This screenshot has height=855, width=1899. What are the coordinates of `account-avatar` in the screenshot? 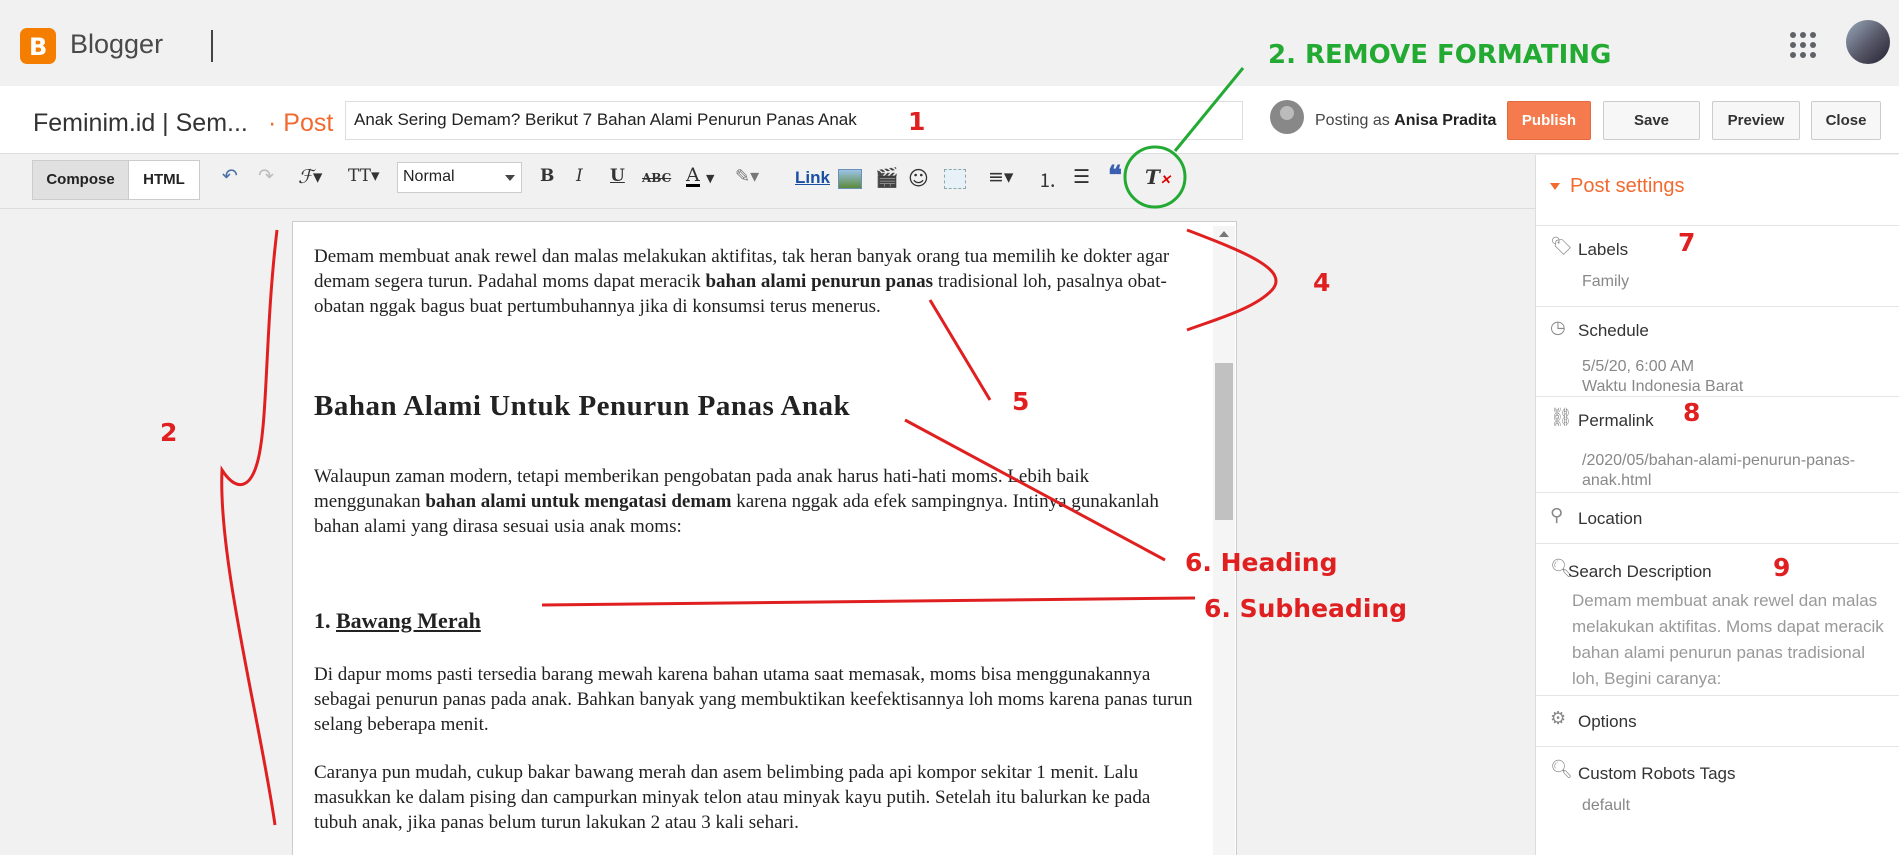 It's located at (1868, 42).